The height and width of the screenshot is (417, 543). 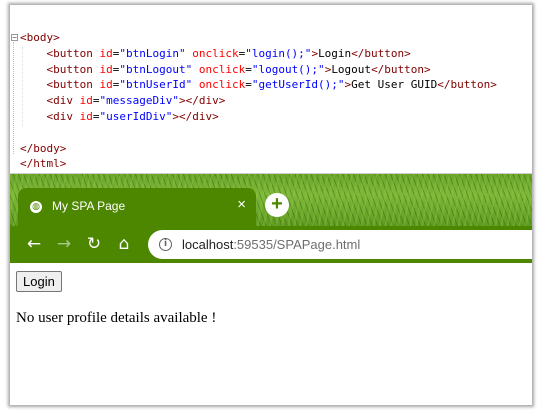 I want to click on code-token: "btnLogout", so click(x=156, y=69).